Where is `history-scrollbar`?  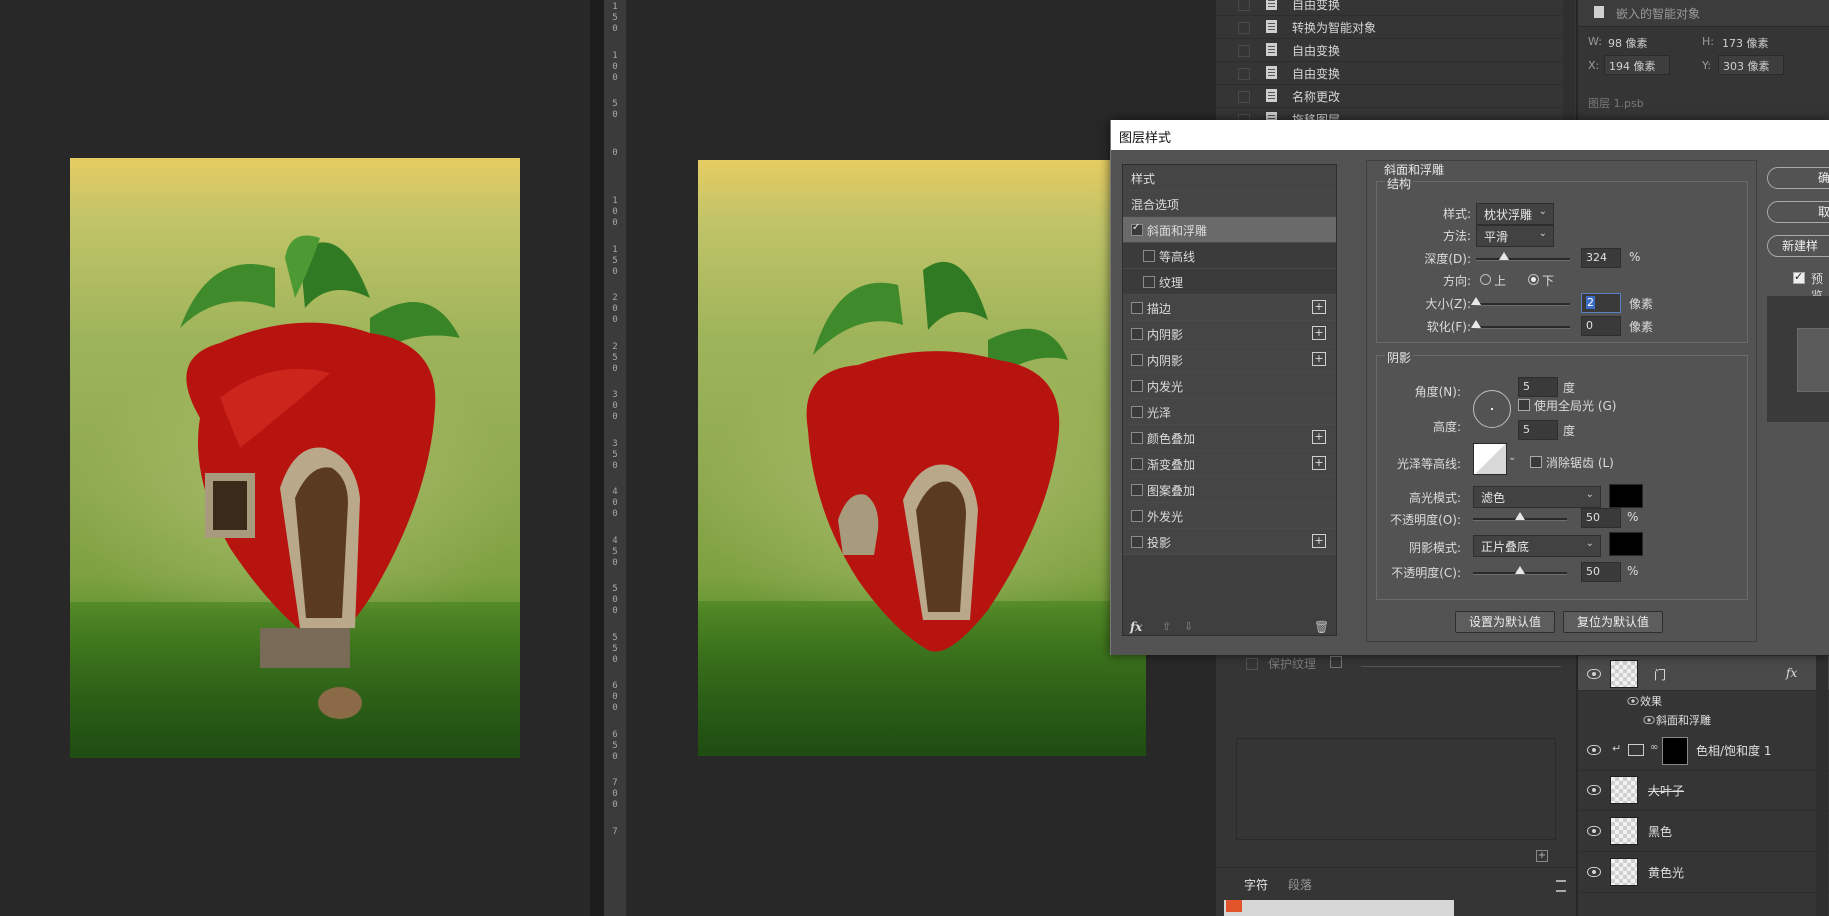
history-scrollbar is located at coordinates (1569, 67).